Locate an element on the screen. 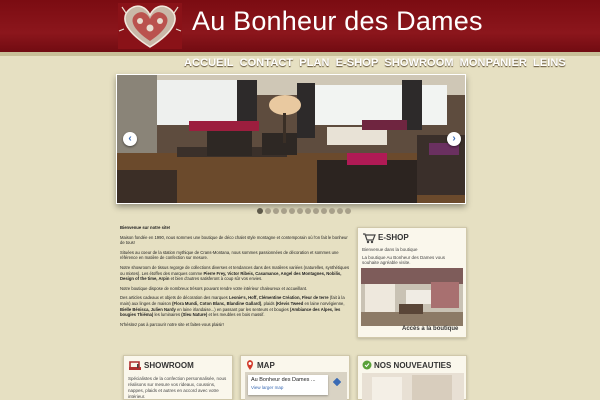 Image resolution: width=600 pixels, height=400 pixels. intro-greeting: Bienvenue sur notre site! is located at coordinates (145, 227).